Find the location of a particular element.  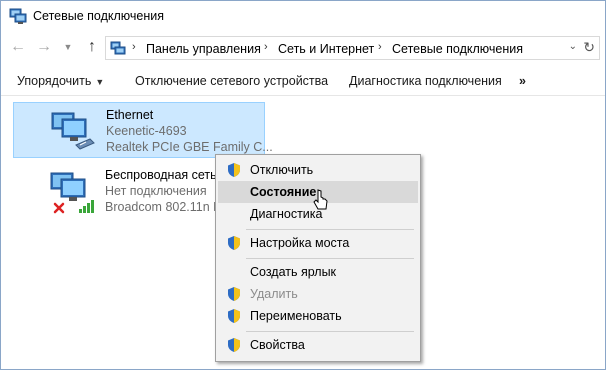

window-title: Сетевые подключения is located at coordinates (99, 16).